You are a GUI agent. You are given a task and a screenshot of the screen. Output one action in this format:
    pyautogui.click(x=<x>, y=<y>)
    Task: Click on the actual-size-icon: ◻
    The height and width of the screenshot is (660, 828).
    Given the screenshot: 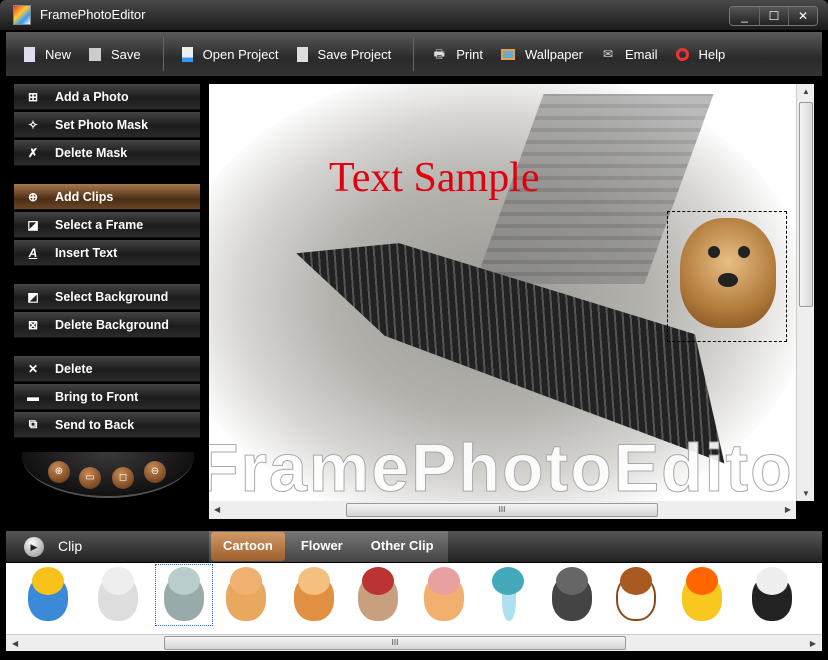 What is the action you would take?
    pyautogui.click(x=123, y=478)
    